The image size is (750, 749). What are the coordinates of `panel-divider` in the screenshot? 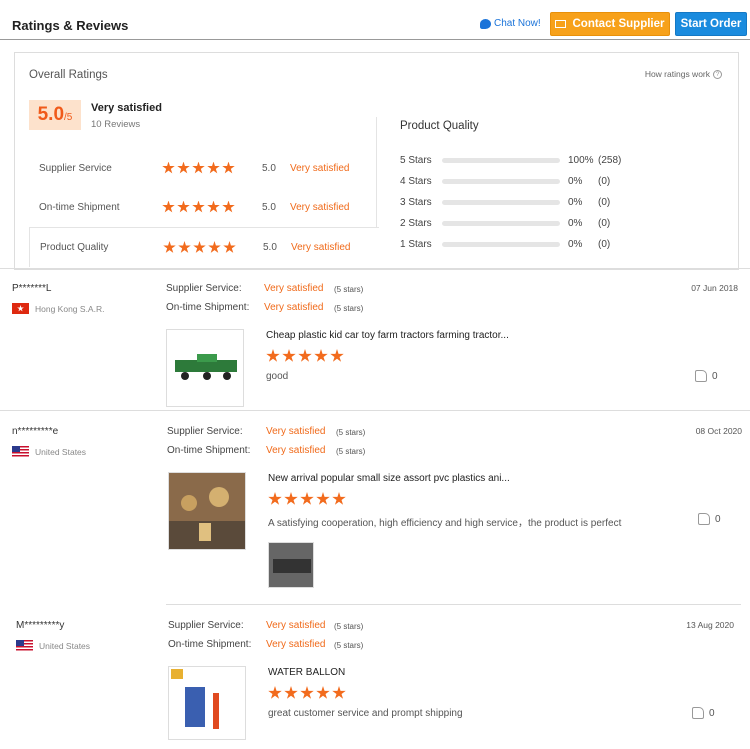 It's located at (376, 172).